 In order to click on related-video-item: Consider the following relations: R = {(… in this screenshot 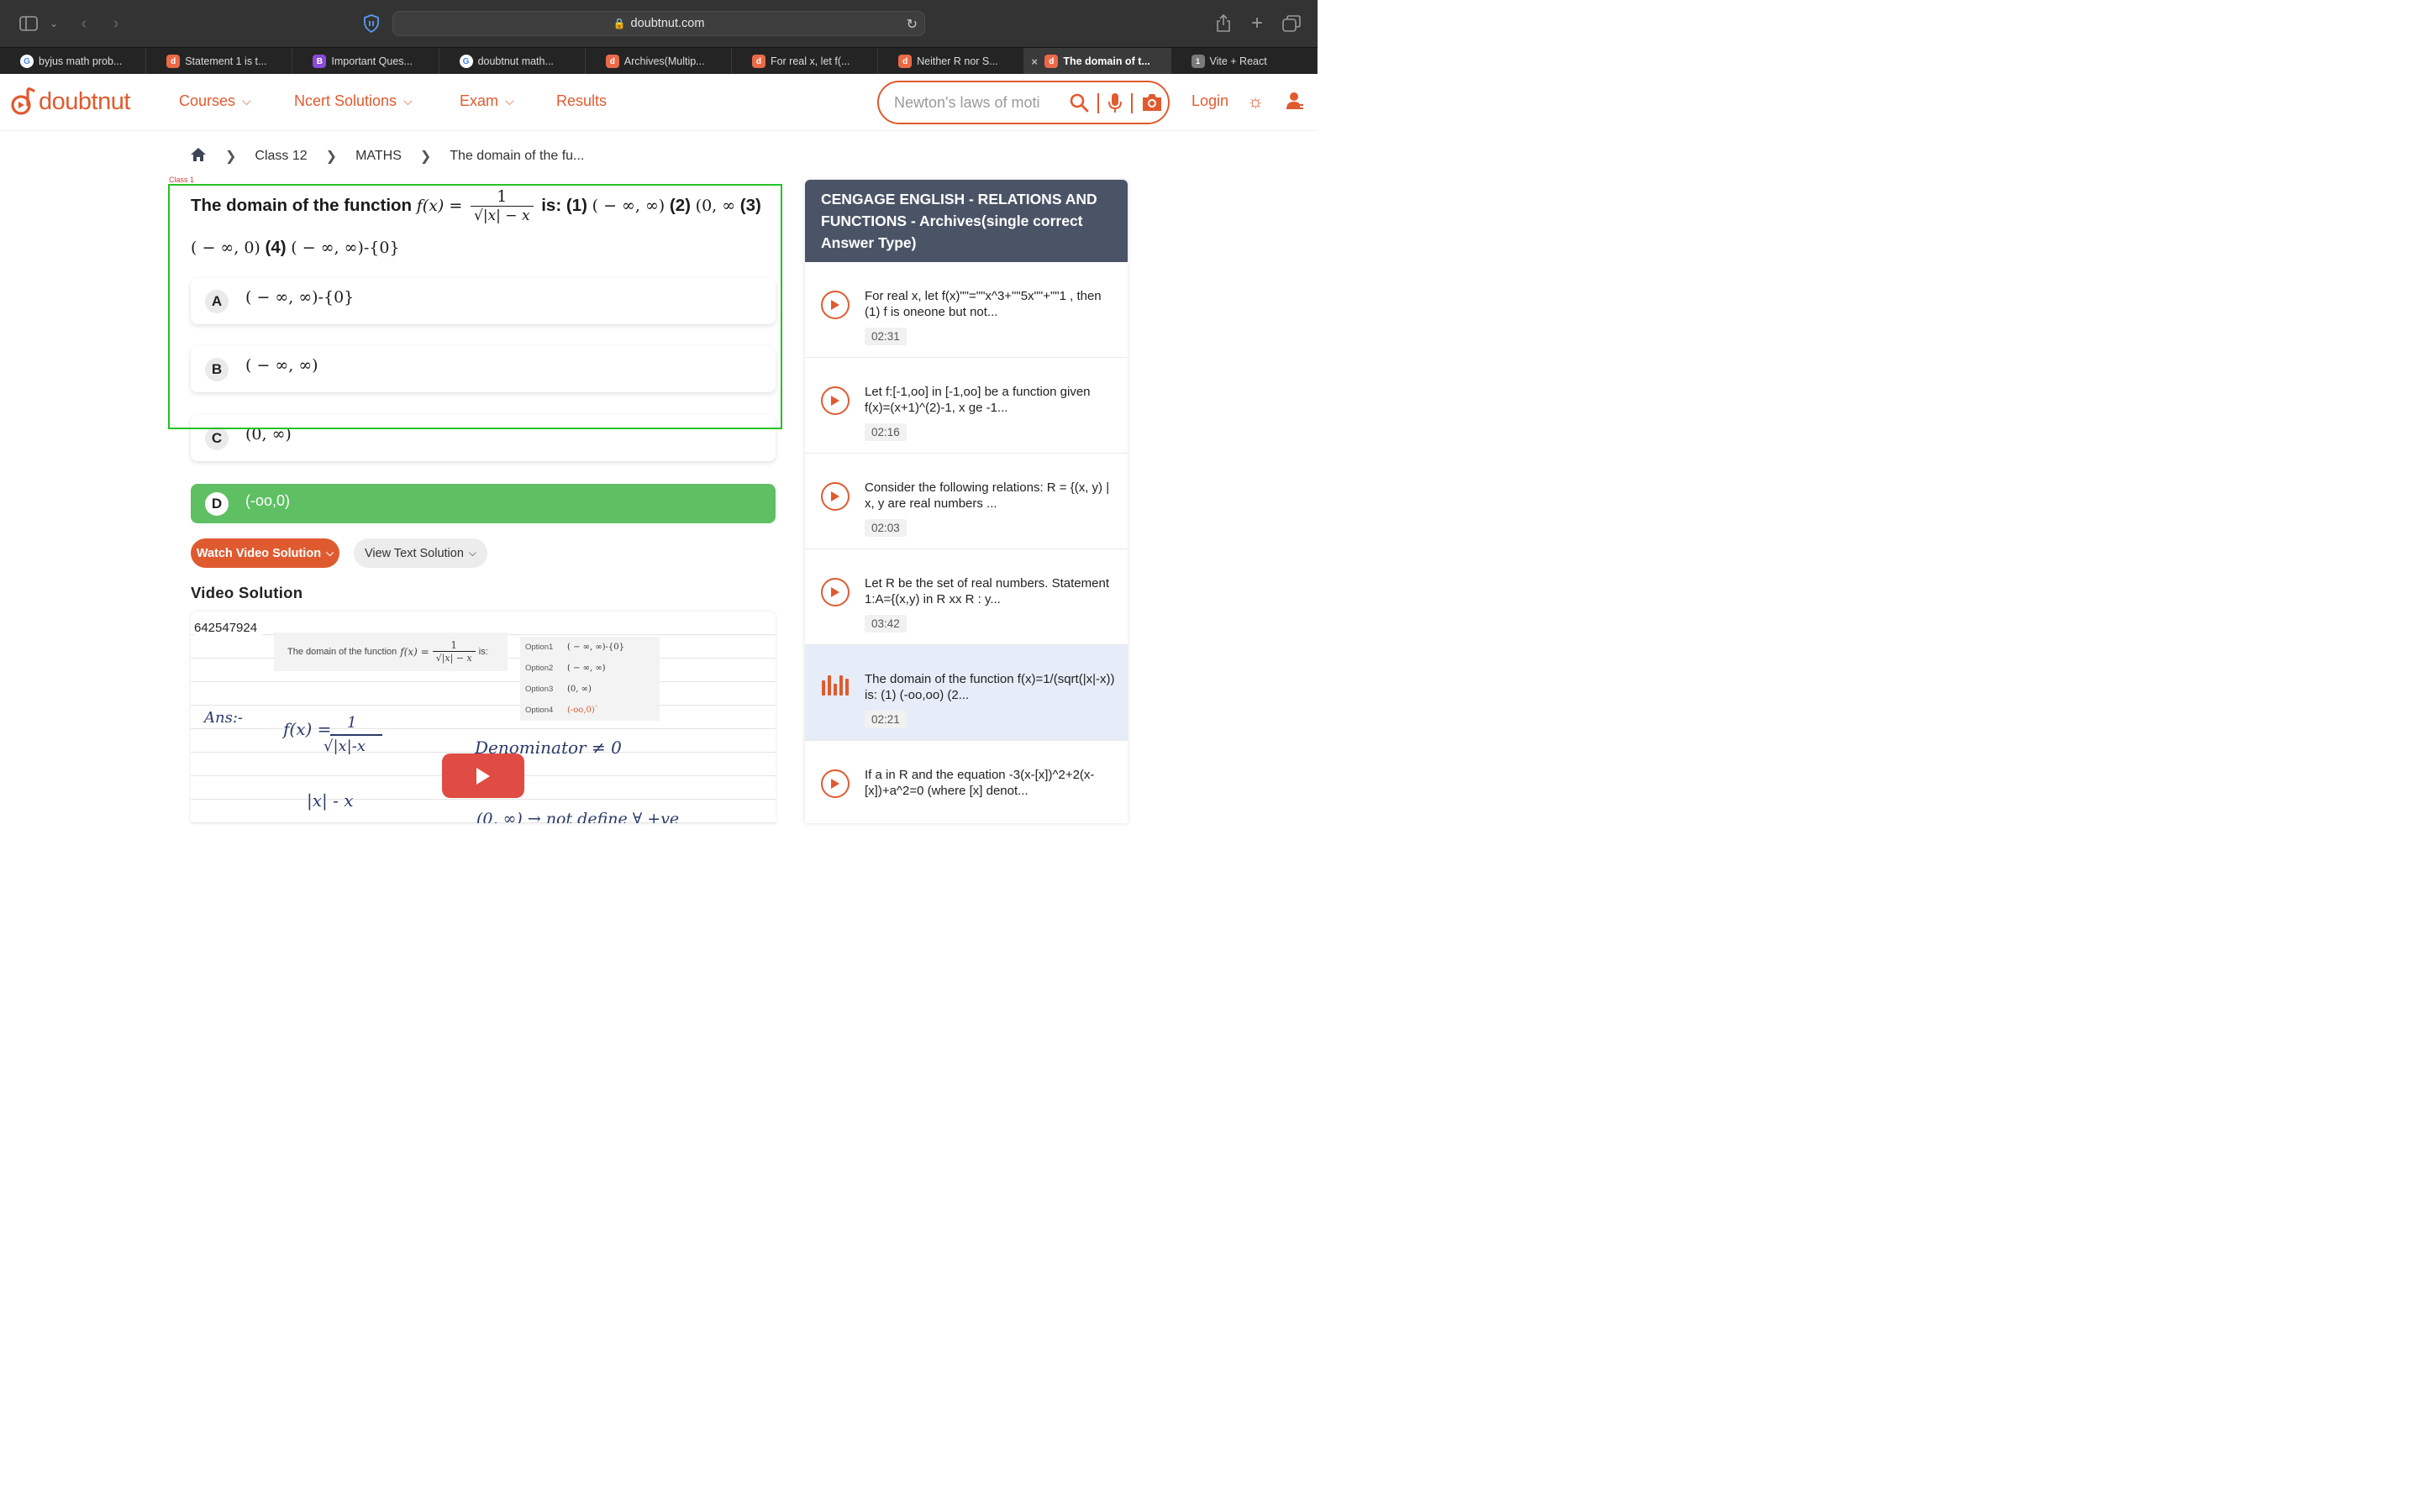, I will do `click(966, 501)`.